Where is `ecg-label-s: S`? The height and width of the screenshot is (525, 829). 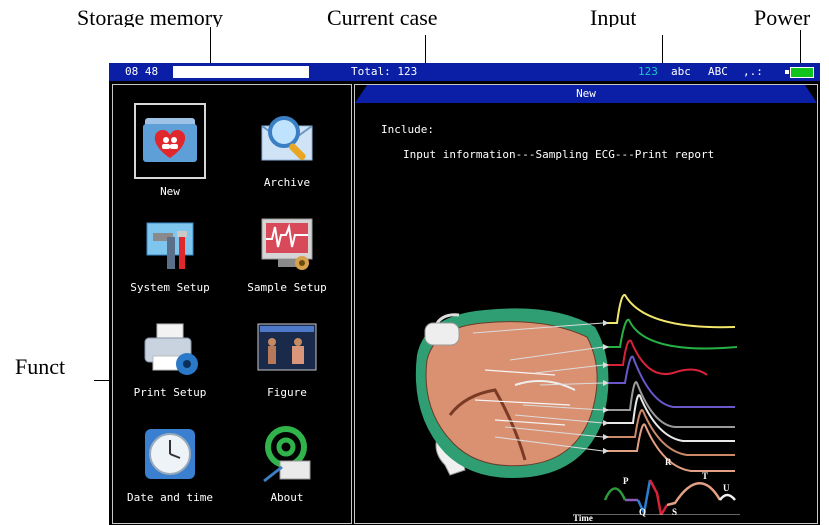
ecg-label-s: S is located at coordinates (675, 512).